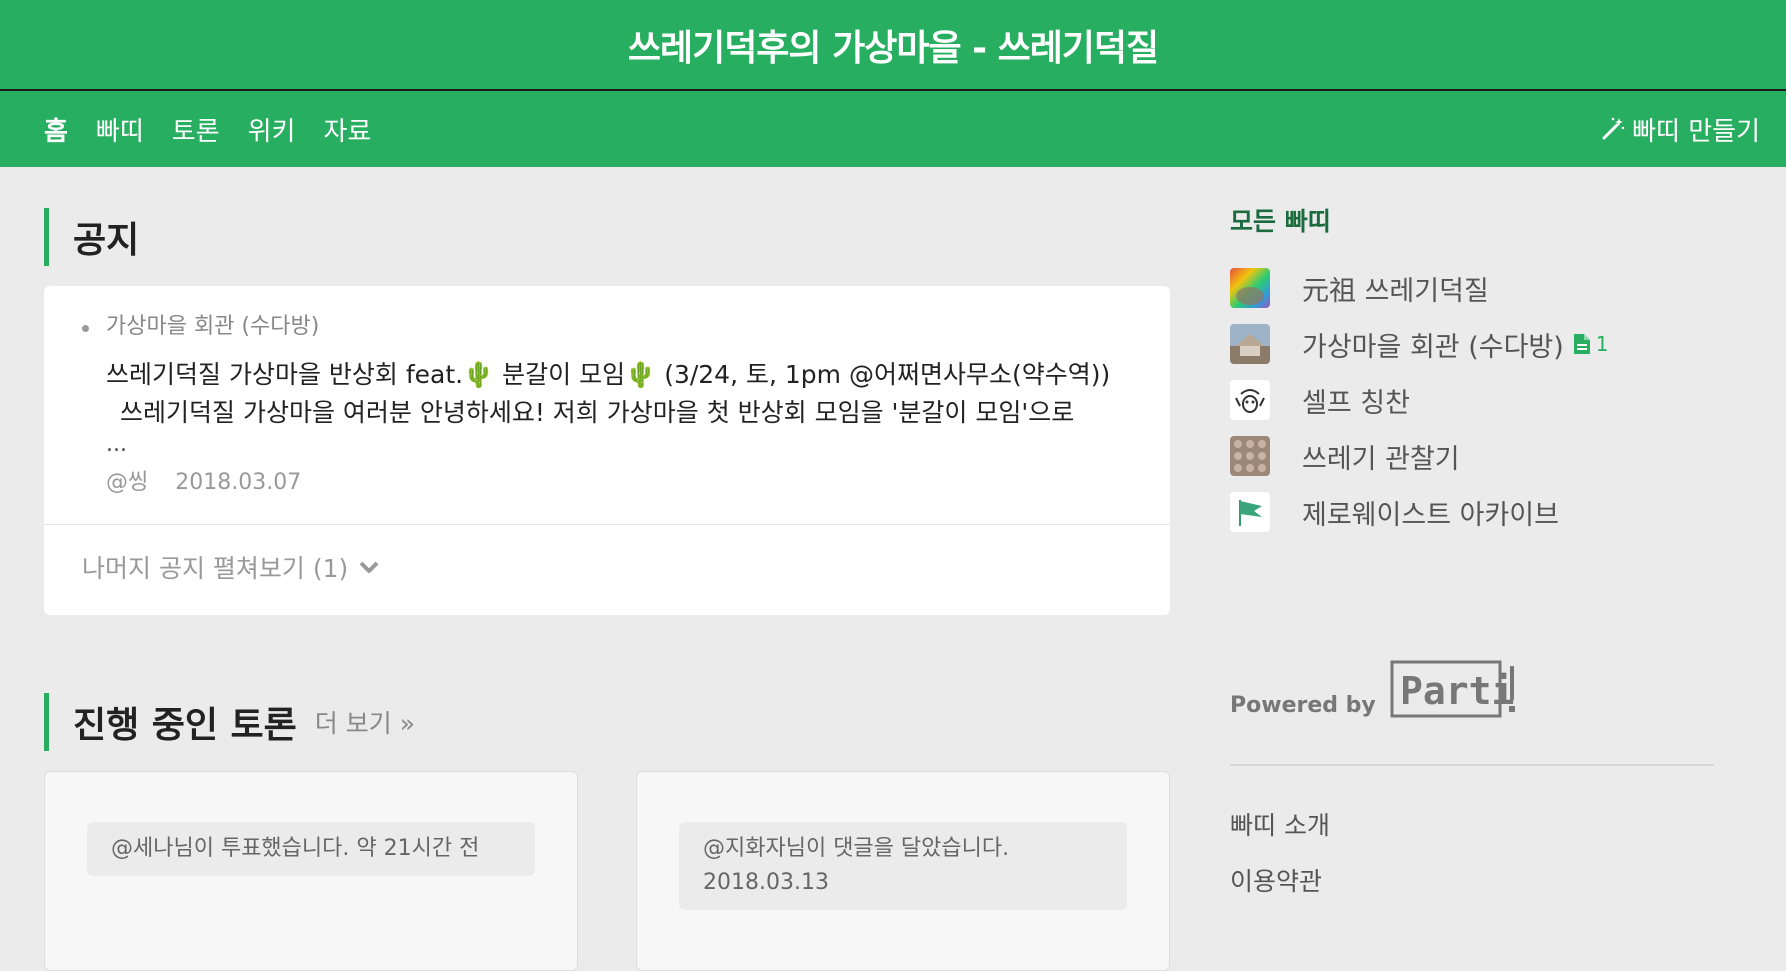 The height and width of the screenshot is (971, 1786). What do you see at coordinates (272, 129) in the screenshot?
I see `nav-wiki: 위키` at bounding box center [272, 129].